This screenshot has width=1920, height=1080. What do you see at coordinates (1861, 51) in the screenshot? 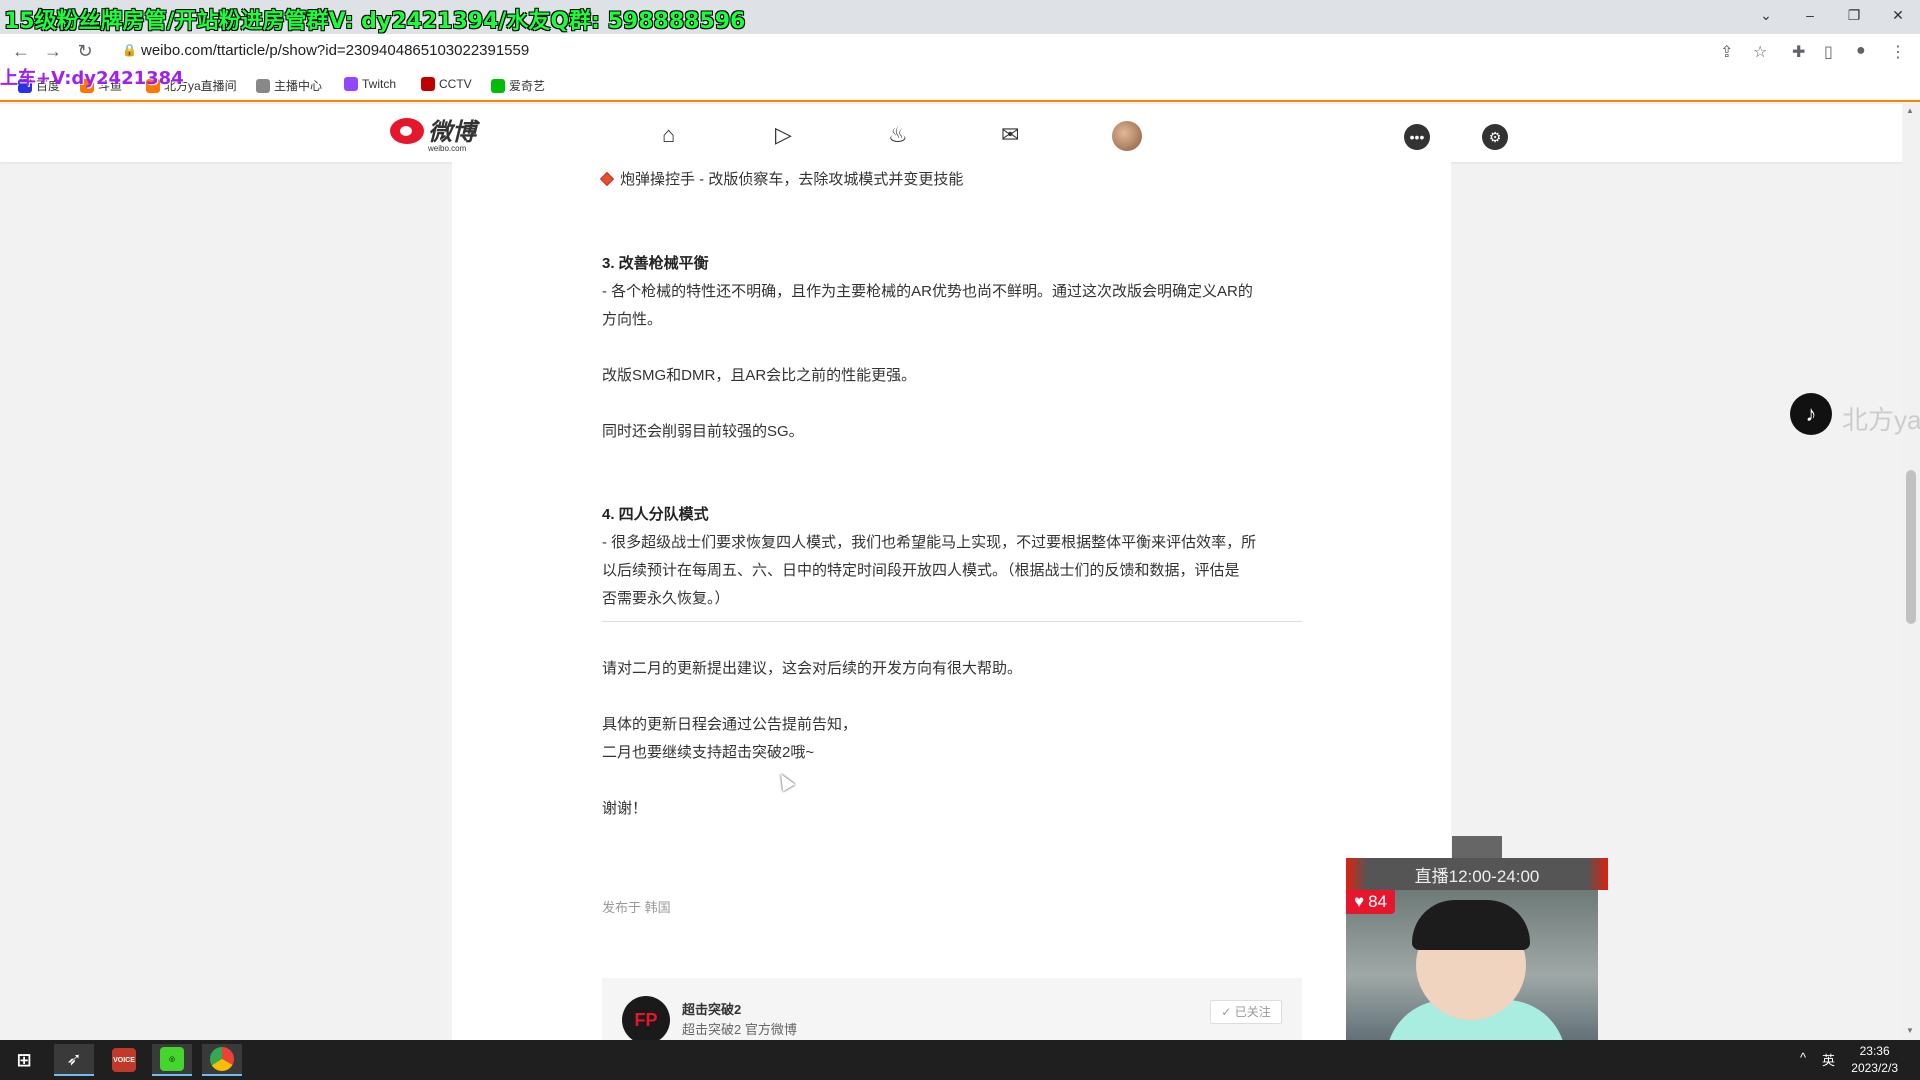
I see `profile-icon: ●` at bounding box center [1861, 51].